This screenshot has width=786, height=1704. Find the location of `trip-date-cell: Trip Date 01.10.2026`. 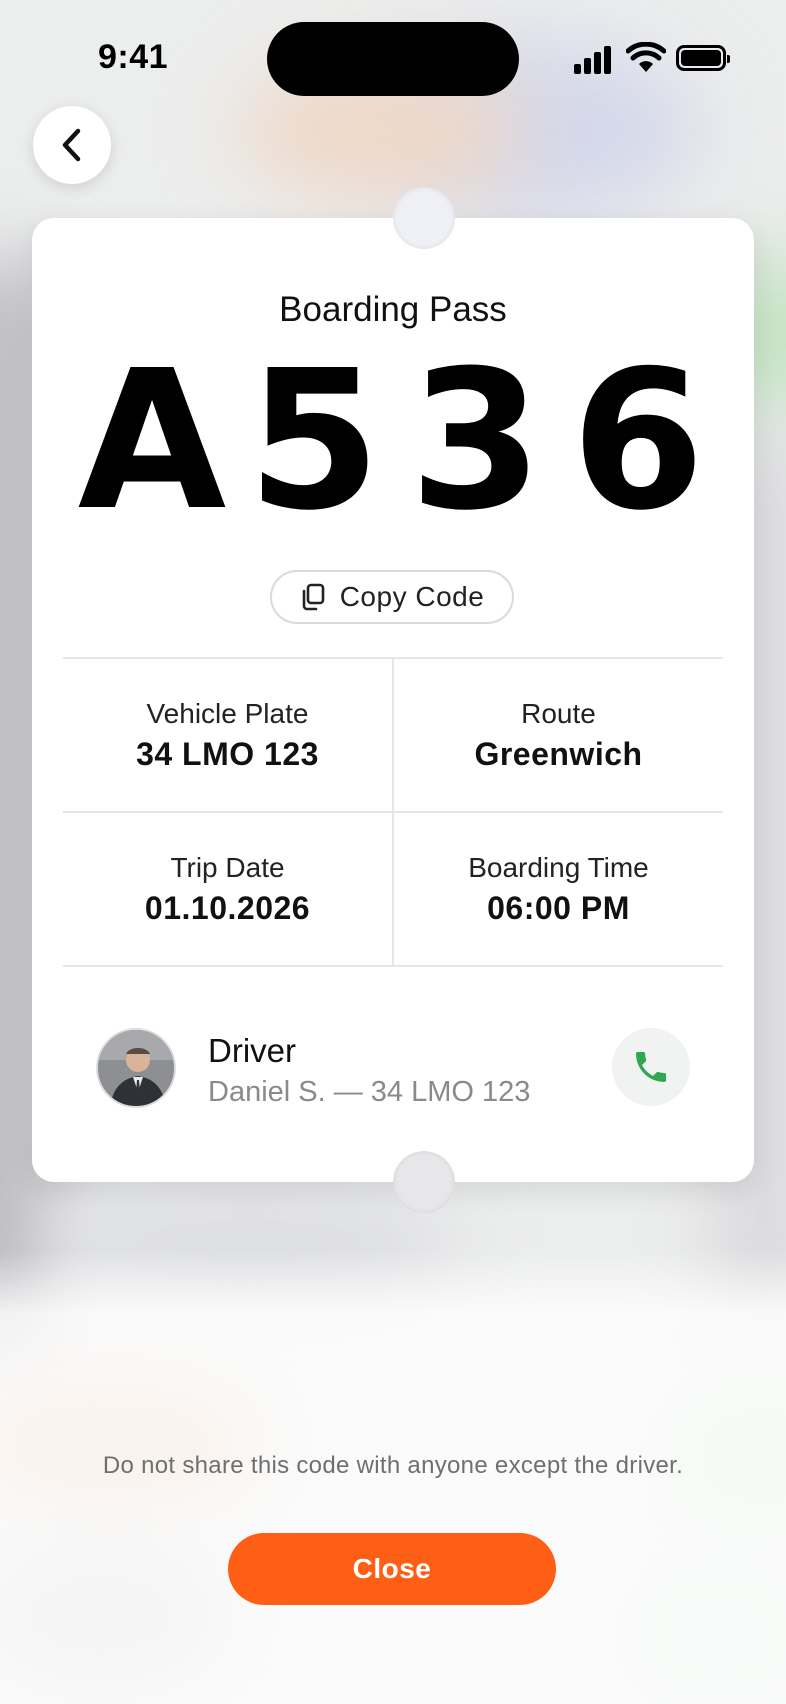

trip-date-cell: Trip Date 01.10.2026 is located at coordinates (227, 889).